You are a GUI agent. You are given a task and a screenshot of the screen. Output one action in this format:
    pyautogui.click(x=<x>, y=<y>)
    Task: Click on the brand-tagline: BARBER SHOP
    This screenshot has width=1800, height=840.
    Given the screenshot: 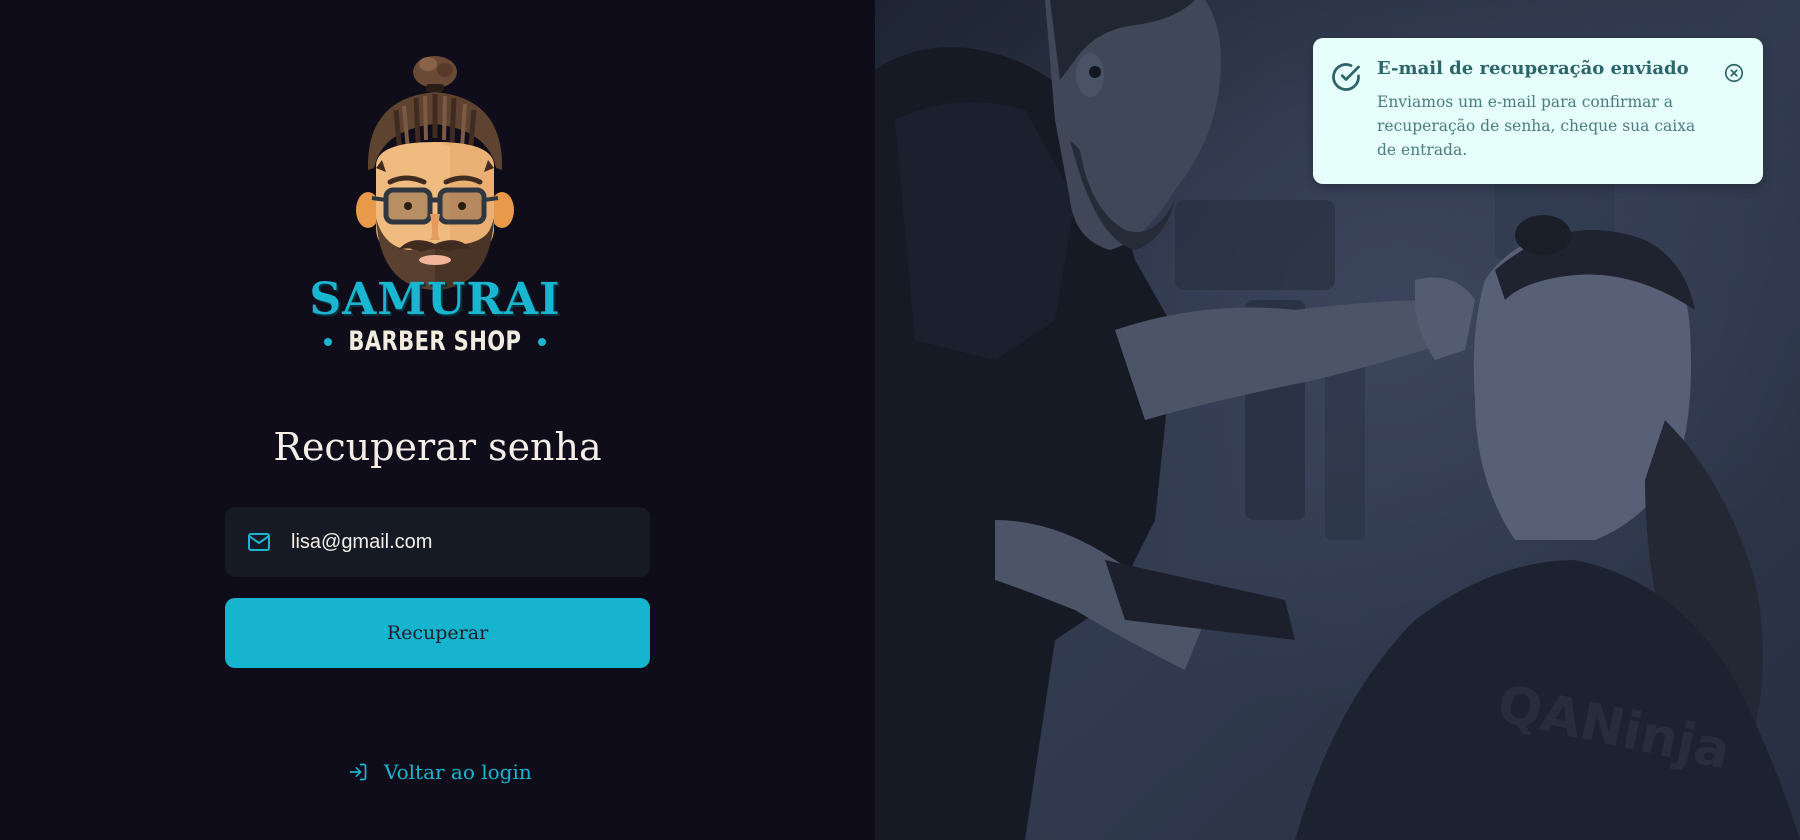 What is the action you would take?
    pyautogui.click(x=435, y=341)
    